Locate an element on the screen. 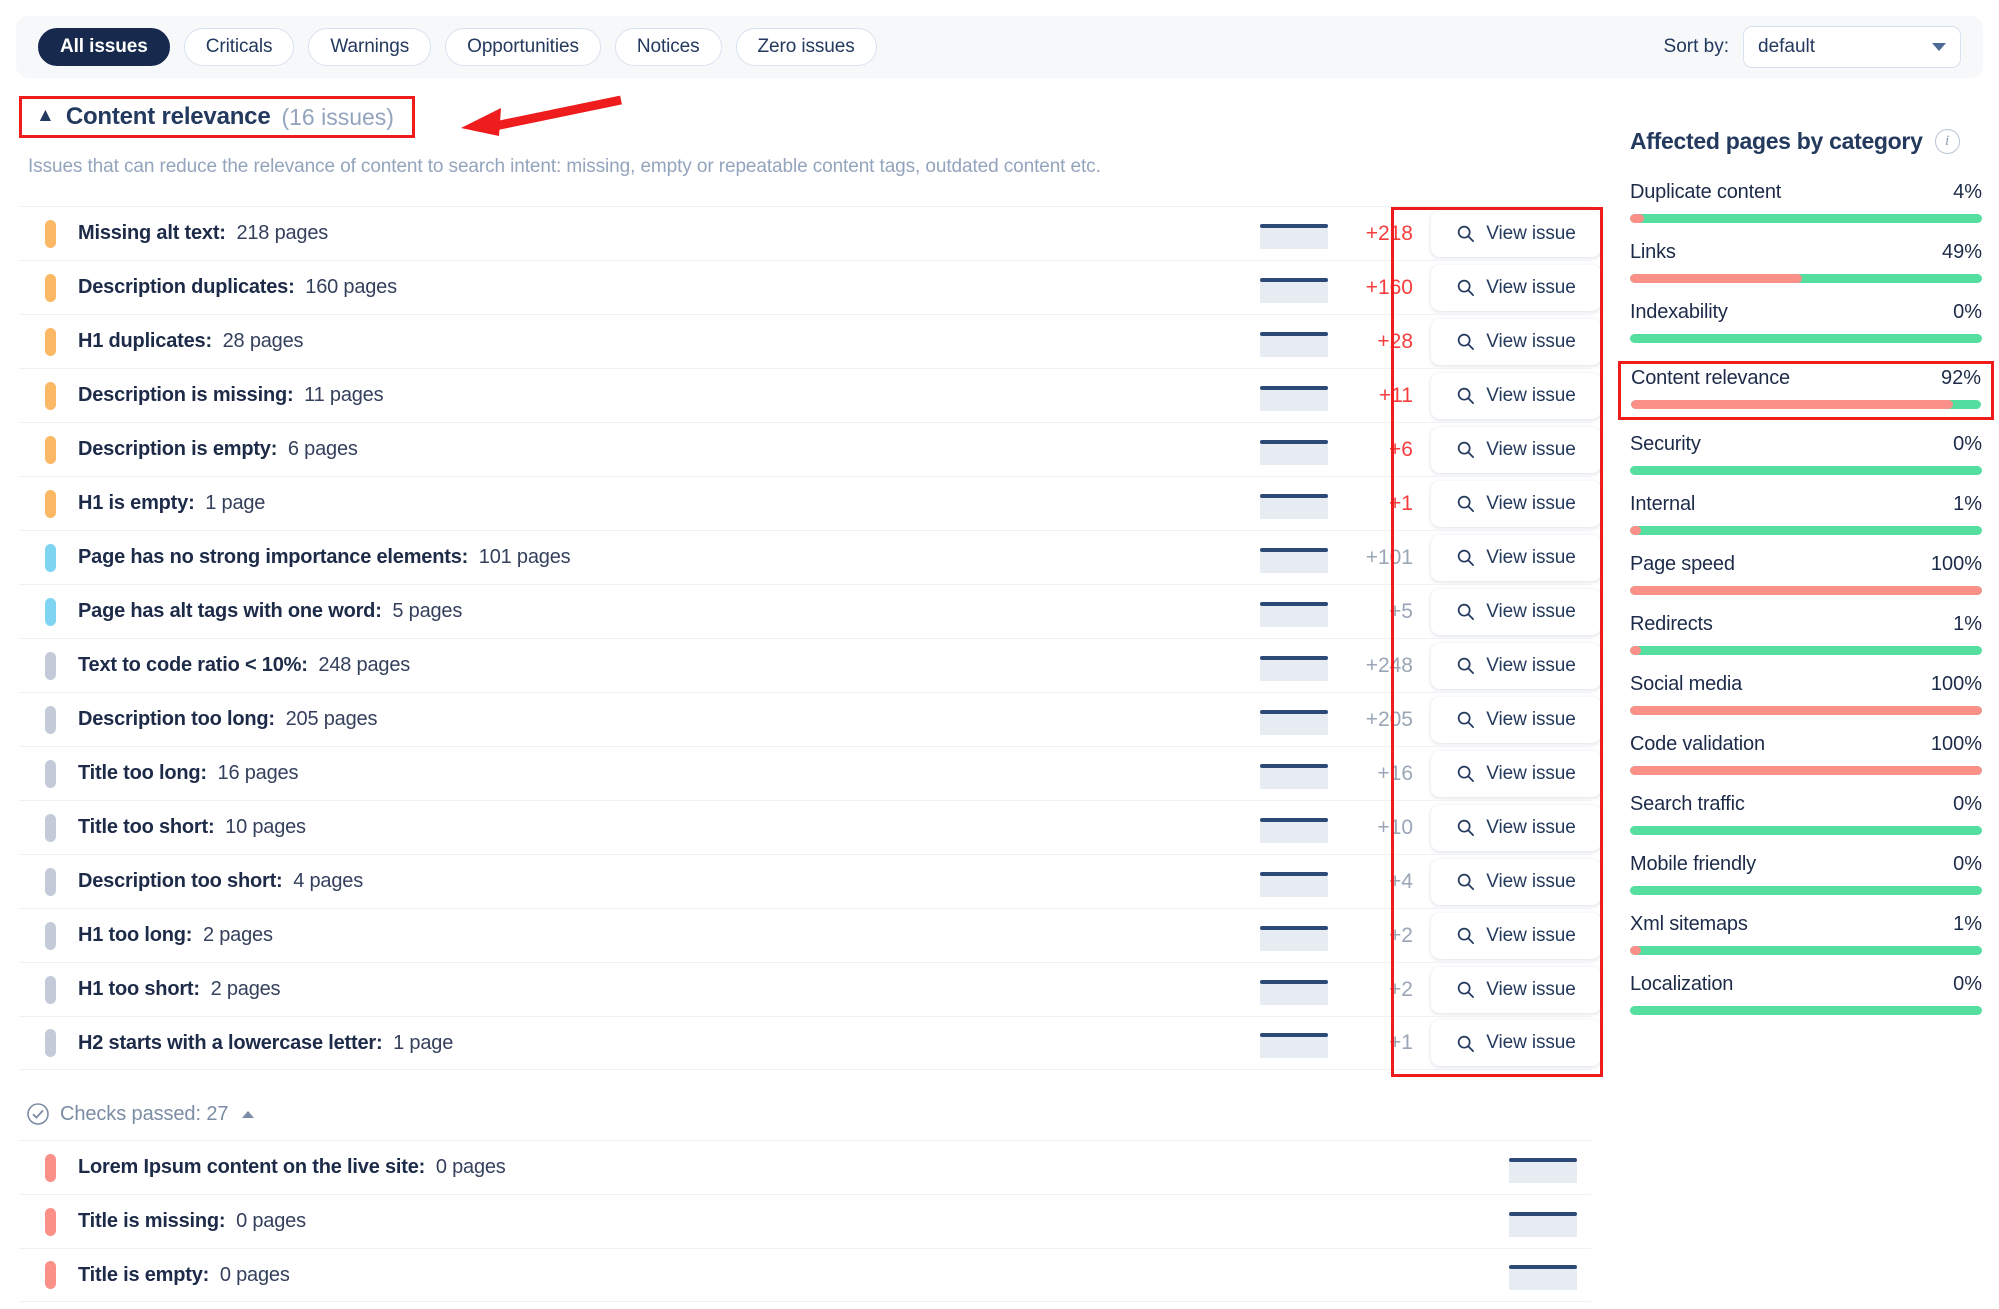  issue-row: H1 duplicates: 28 pages +28 View issue is located at coordinates (810, 341).